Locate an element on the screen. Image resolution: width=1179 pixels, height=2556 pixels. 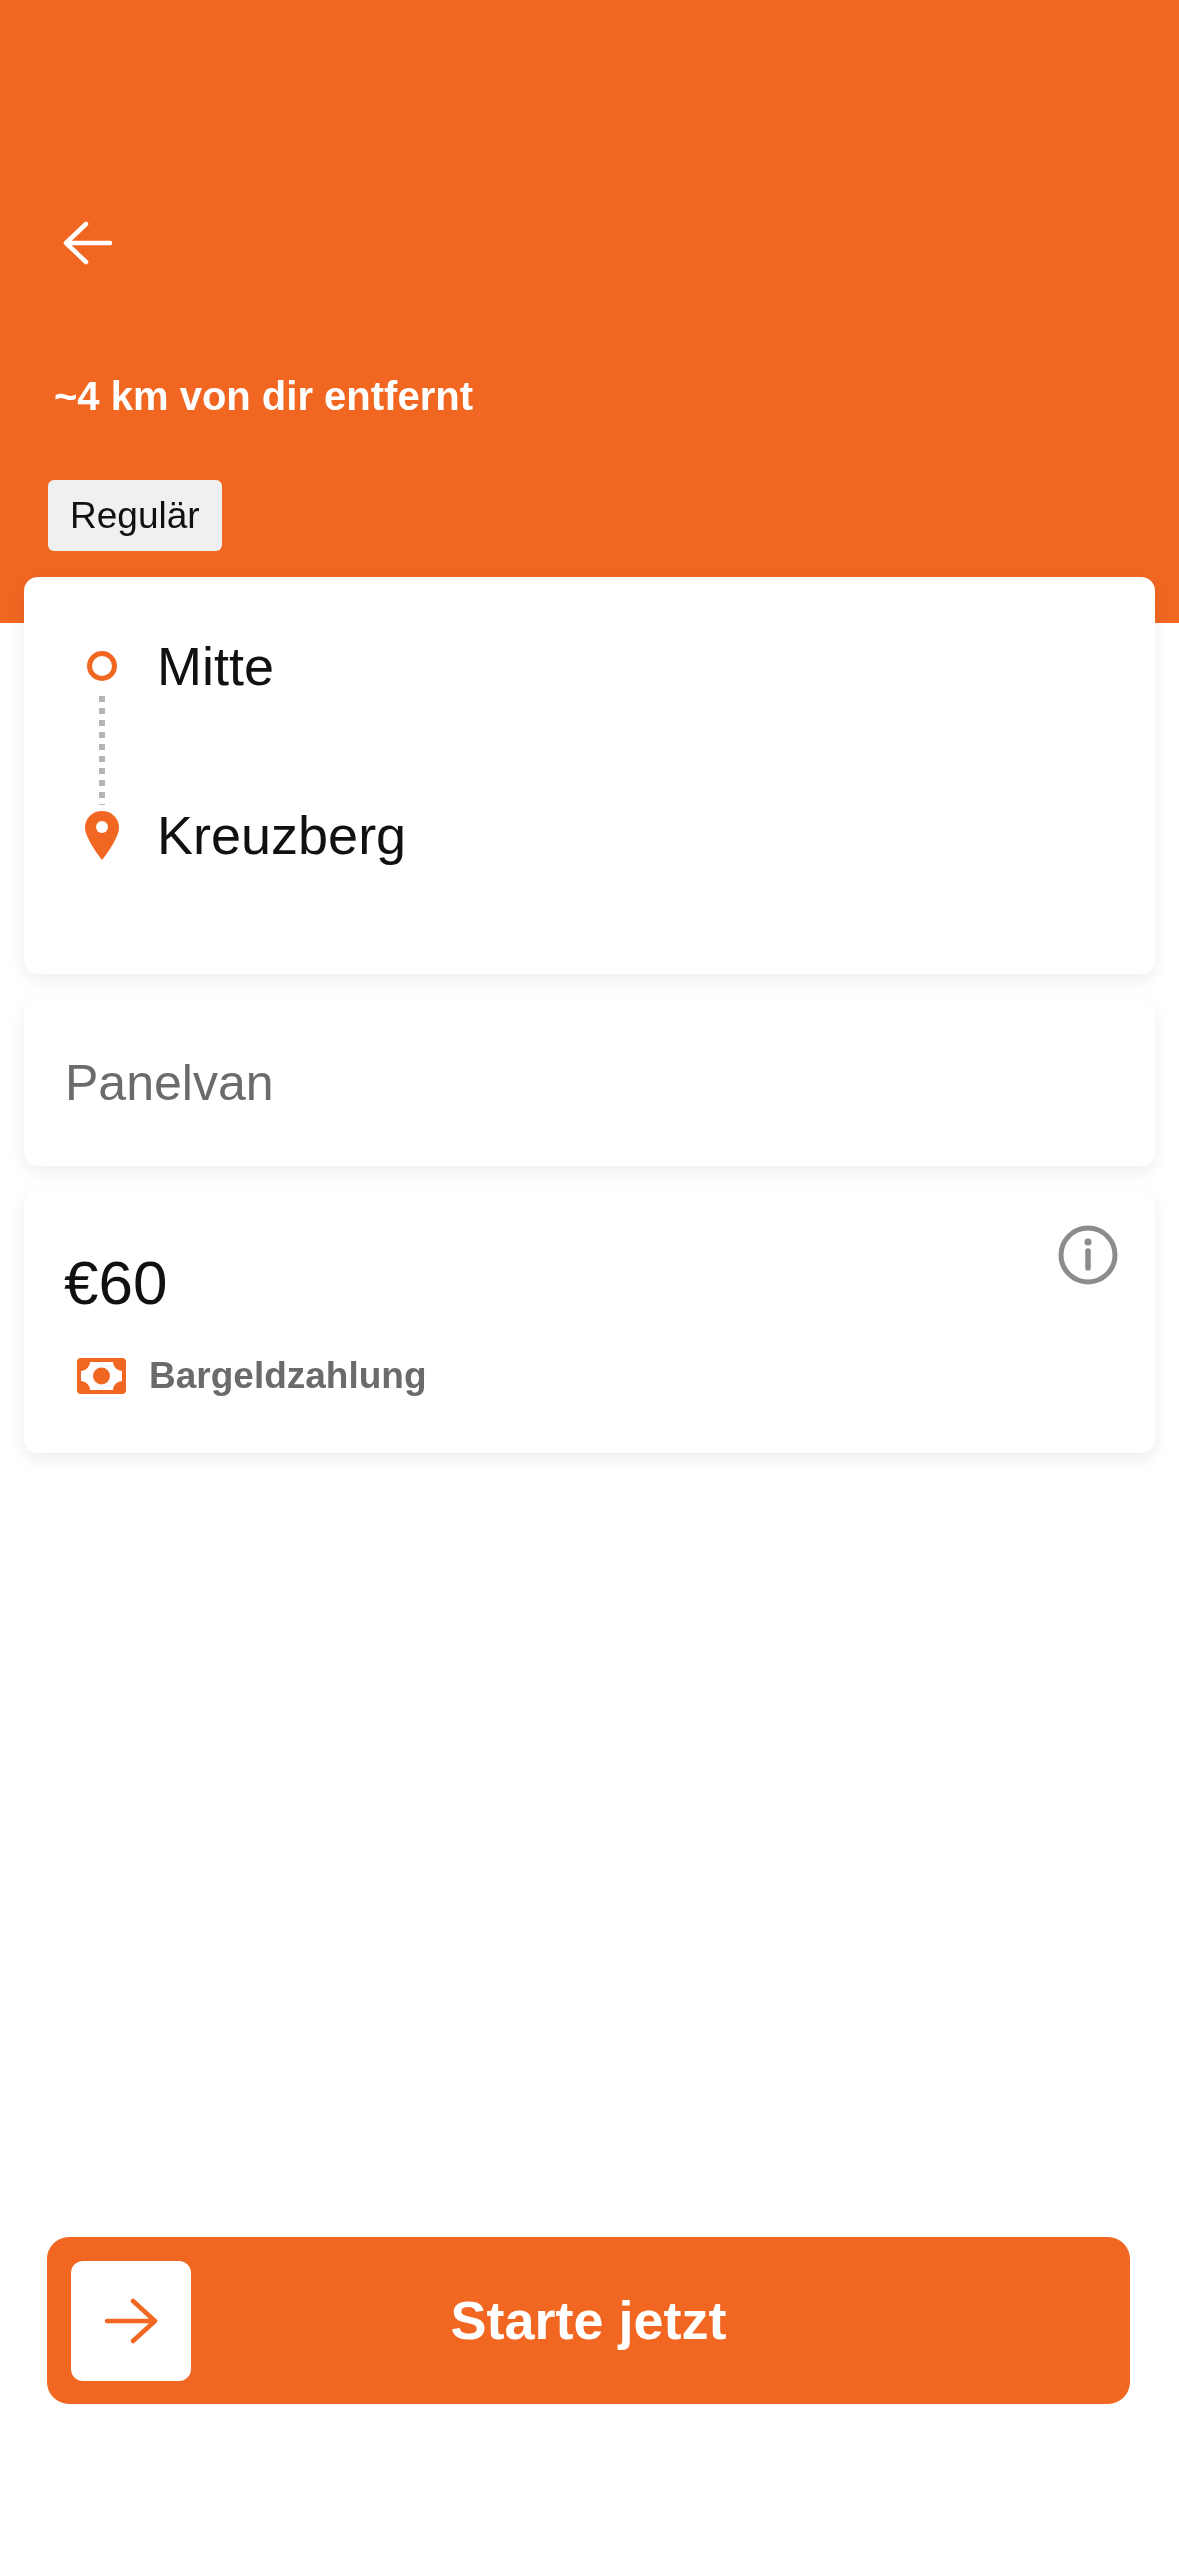
start-button: Starte jetzt is located at coordinates (588, 2320).